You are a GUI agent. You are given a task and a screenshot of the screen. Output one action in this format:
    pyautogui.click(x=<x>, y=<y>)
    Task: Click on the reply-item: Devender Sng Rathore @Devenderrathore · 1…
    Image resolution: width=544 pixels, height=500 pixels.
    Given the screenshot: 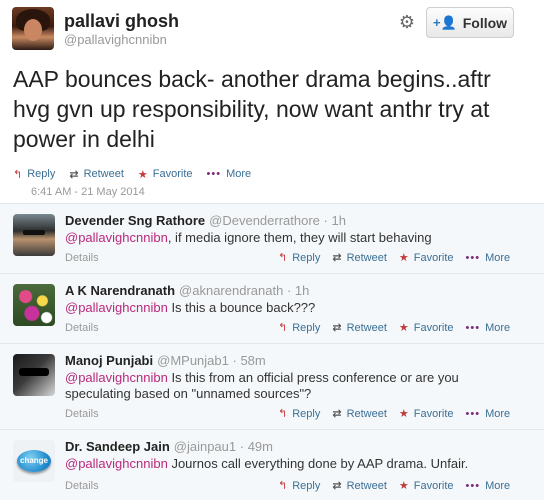 What is the action you would take?
    pyautogui.click(x=272, y=239)
    